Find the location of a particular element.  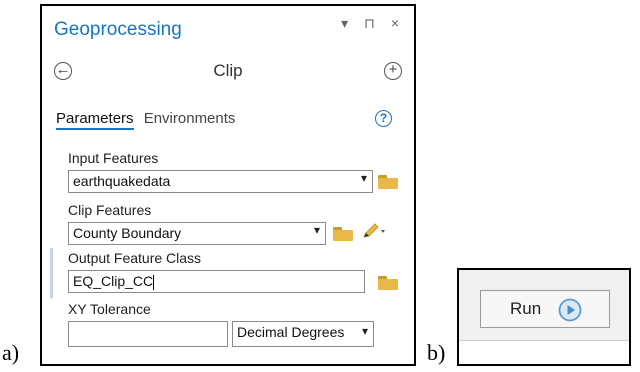

tool-name: Clip is located at coordinates (228, 70).